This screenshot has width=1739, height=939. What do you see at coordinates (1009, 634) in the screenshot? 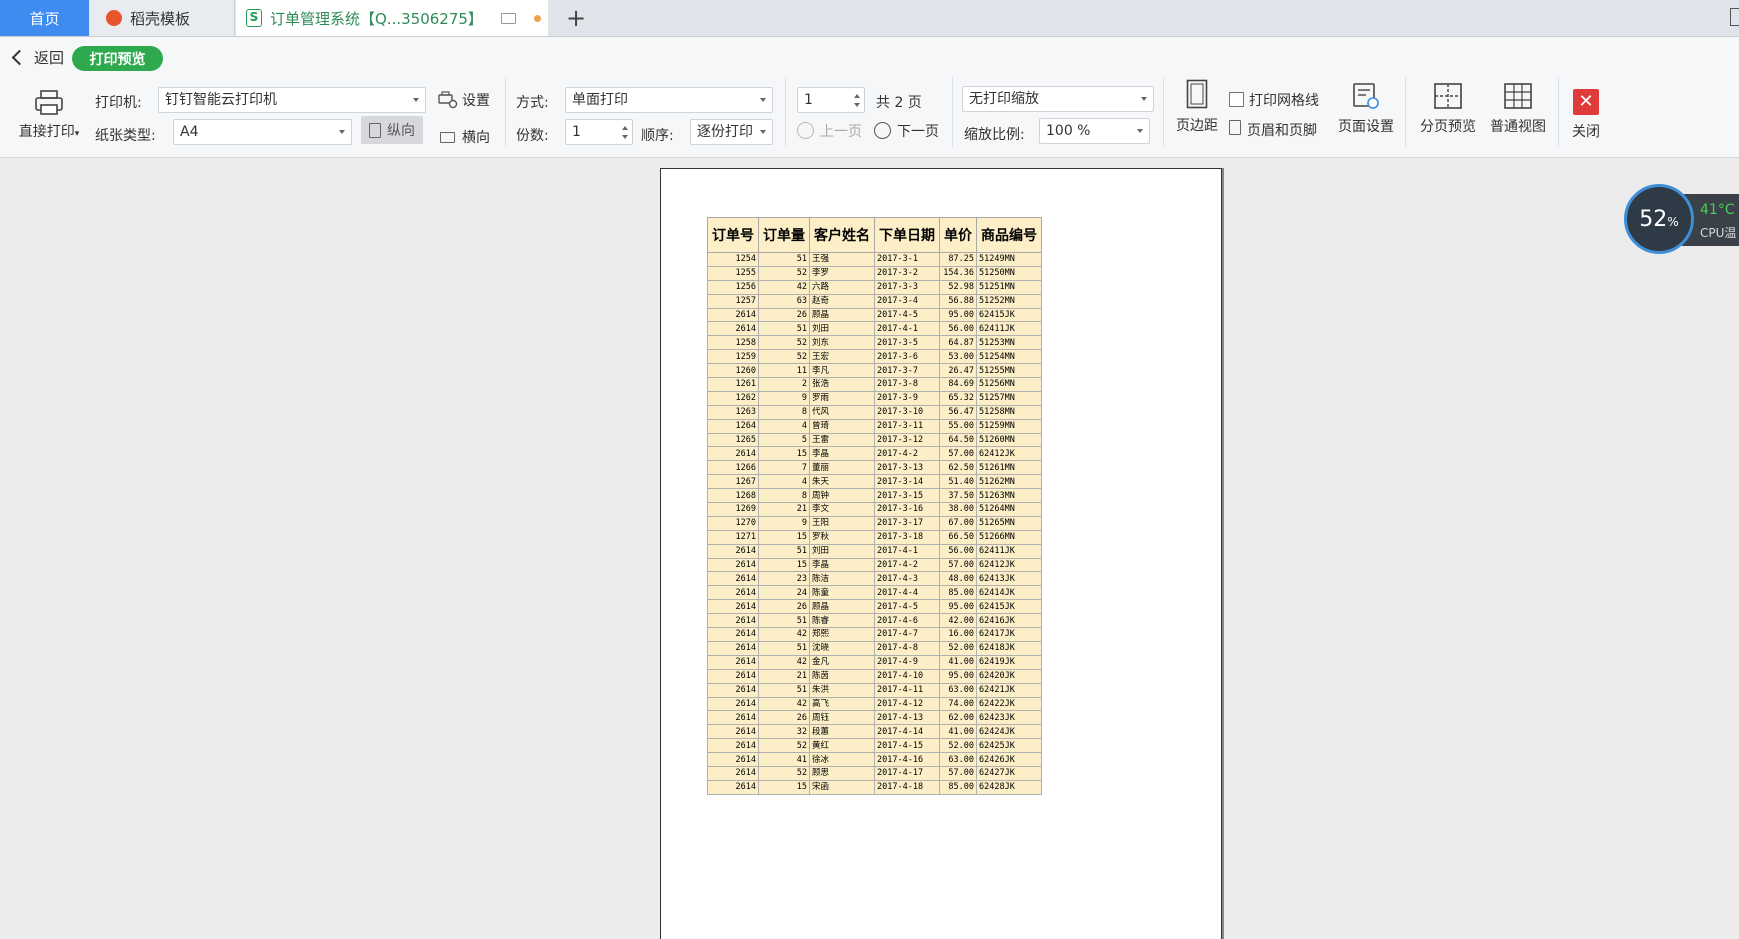
I see `table-cell: 62417JK` at bounding box center [1009, 634].